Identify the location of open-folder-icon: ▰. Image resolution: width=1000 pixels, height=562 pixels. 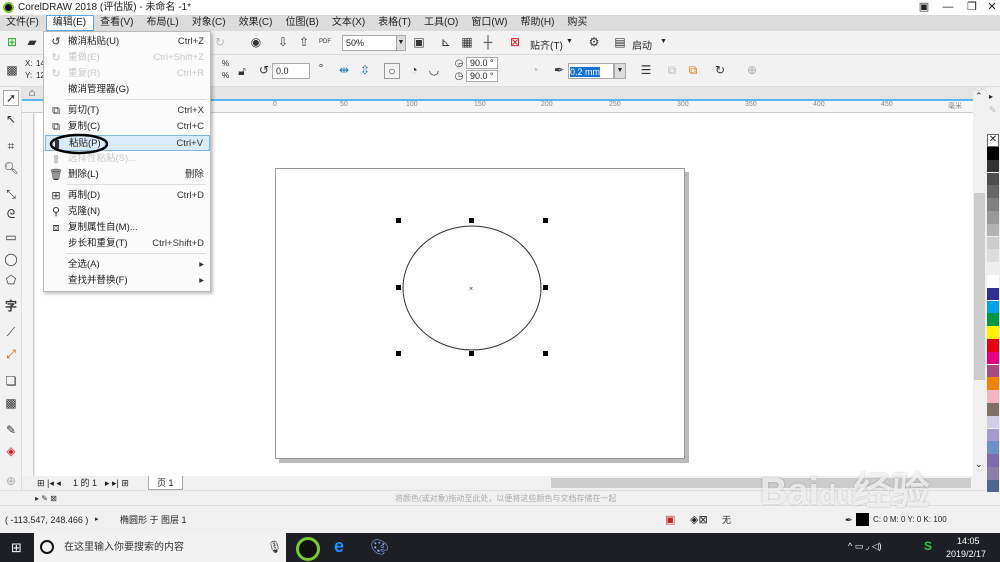
(32, 43).